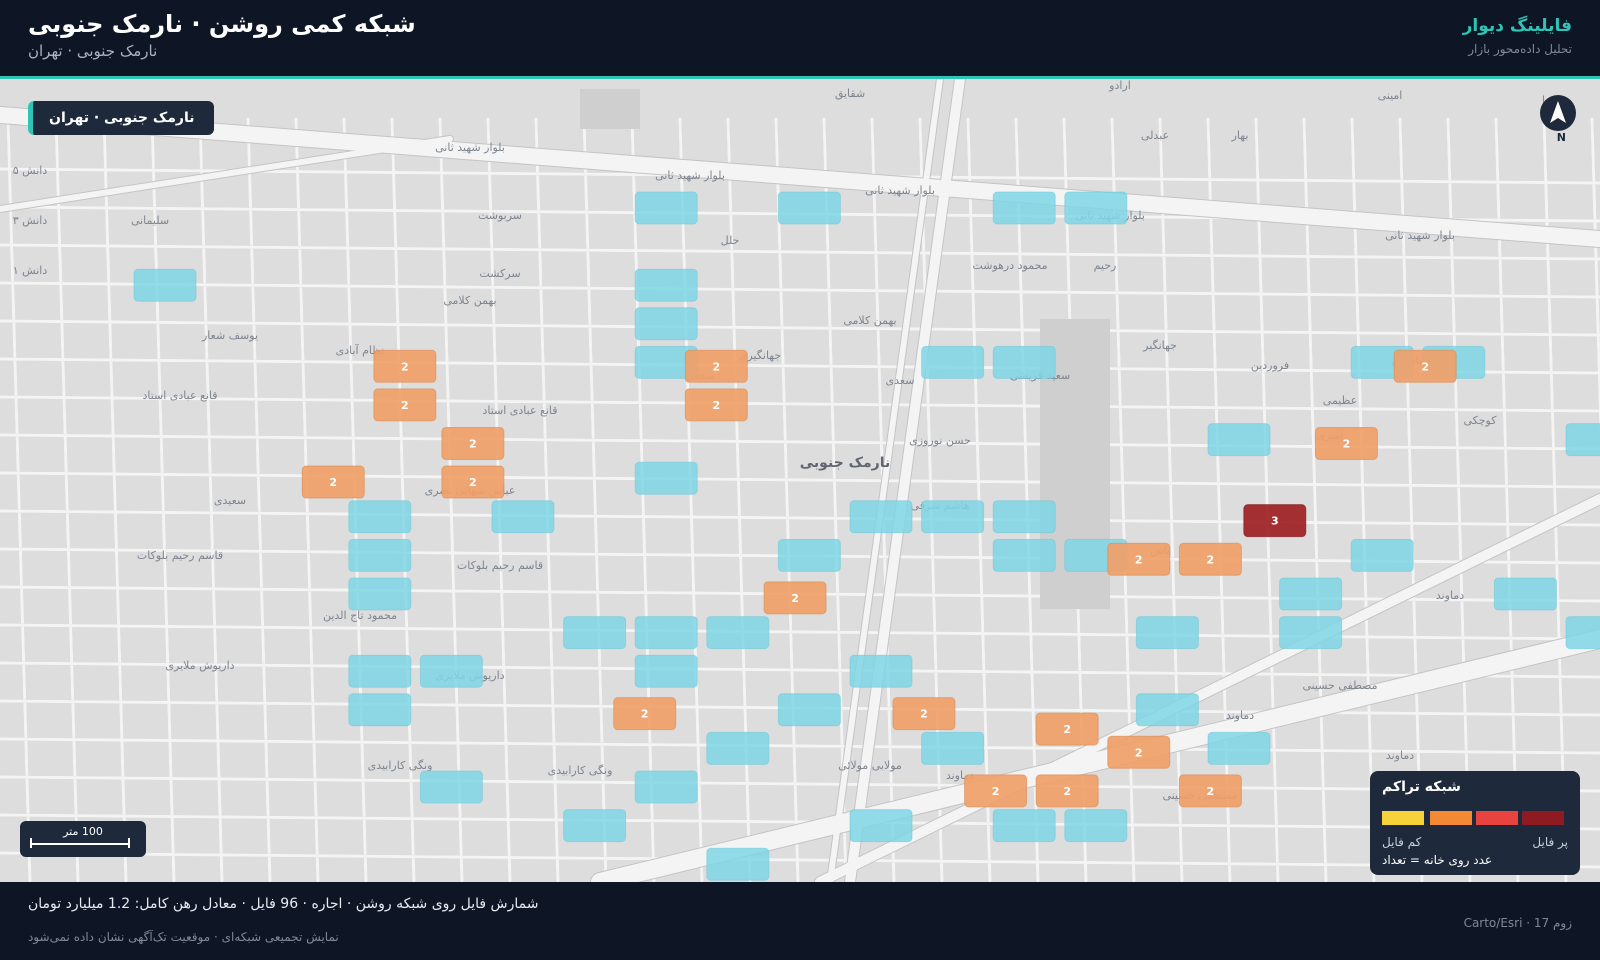 Image resolution: width=1600 pixels, height=960 pixels. Describe the element at coordinates (1517, 26) in the screenshot. I see `brand-name: فایلینگ دیوار` at that location.